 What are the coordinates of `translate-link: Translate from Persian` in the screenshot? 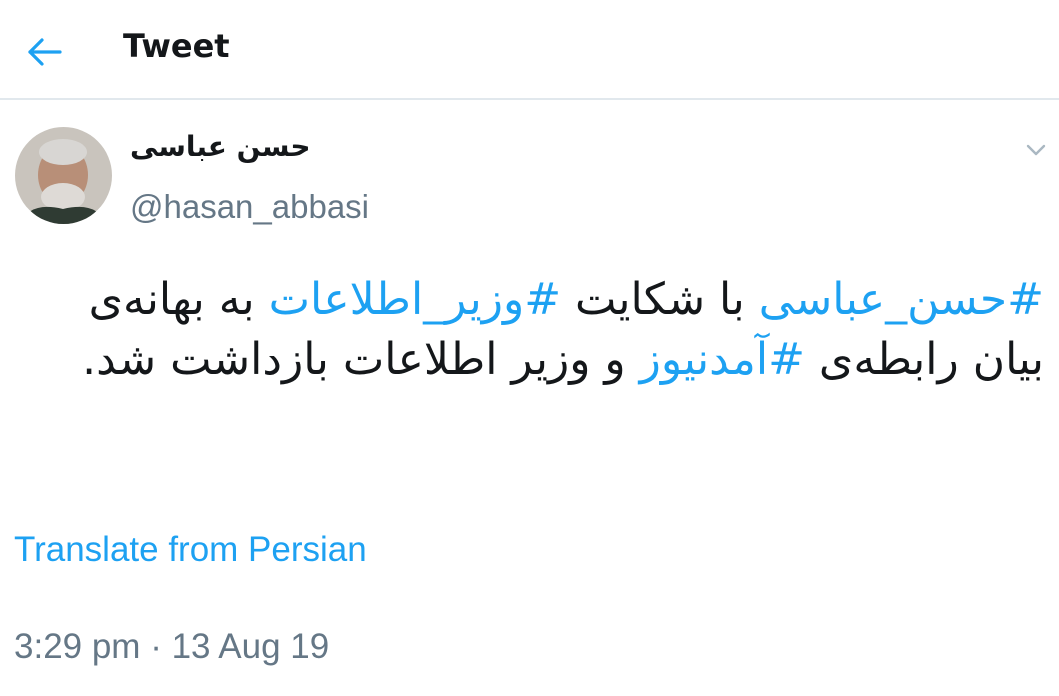 It's located at (190, 550).